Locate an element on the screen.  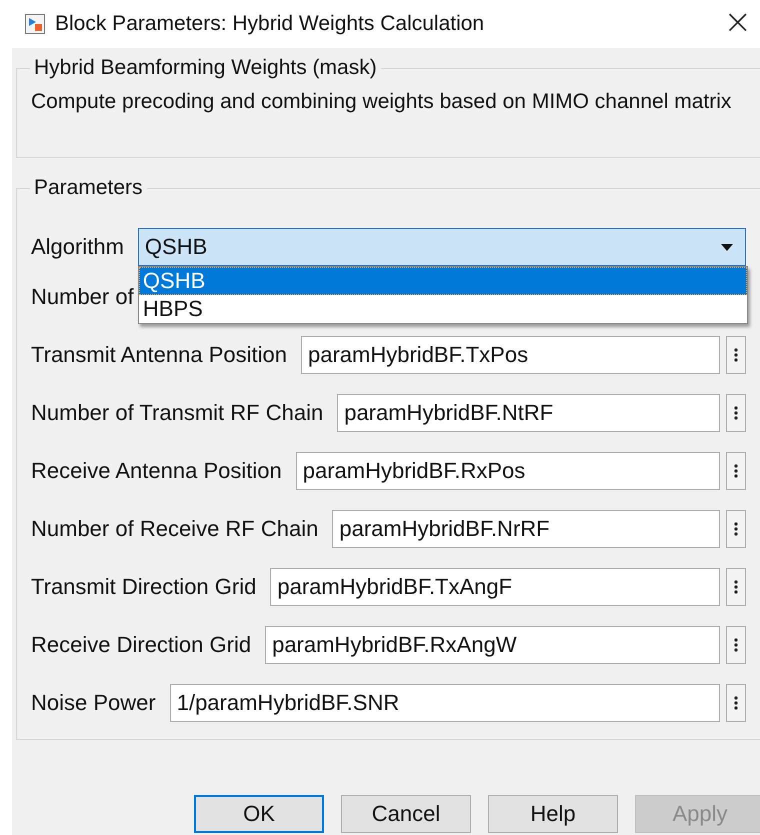
dialog-button: OK is located at coordinates (259, 814).